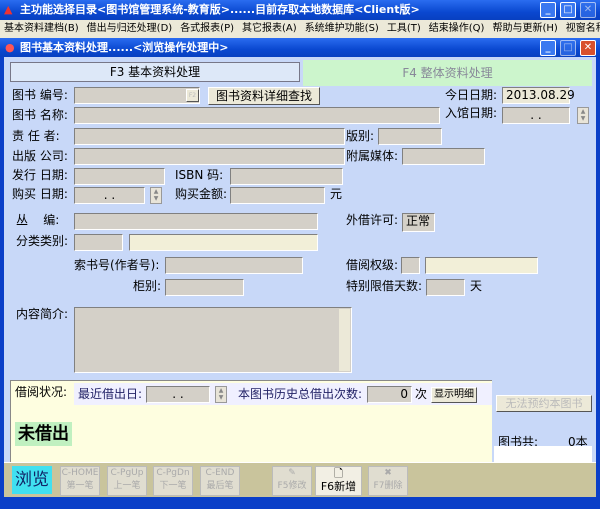 This screenshot has height=509, width=600. Describe the element at coordinates (481, 265) in the screenshot. I see `borrow-level-name` at that location.